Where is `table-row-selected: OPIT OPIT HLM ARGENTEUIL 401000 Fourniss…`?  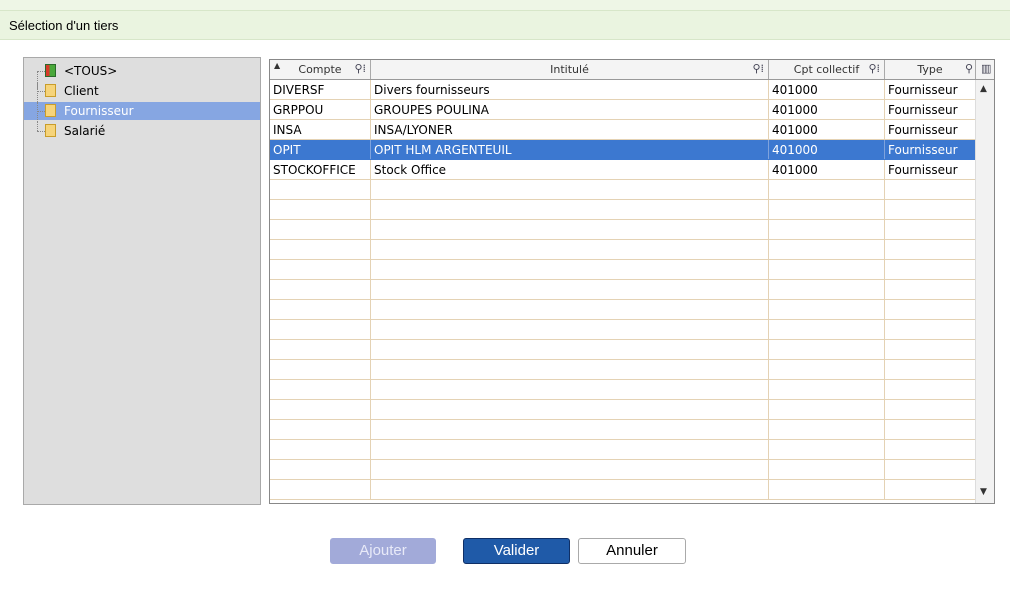 table-row-selected: OPIT OPIT HLM ARGENTEUIL 401000 Fourniss… is located at coordinates (623, 150).